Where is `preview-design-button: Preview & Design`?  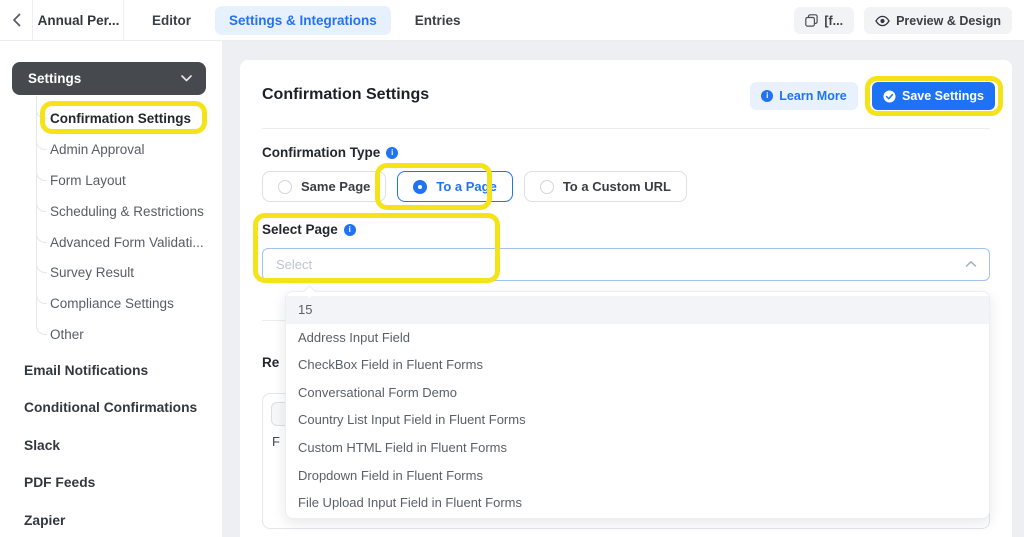
preview-design-button: Preview & Design is located at coordinates (938, 20).